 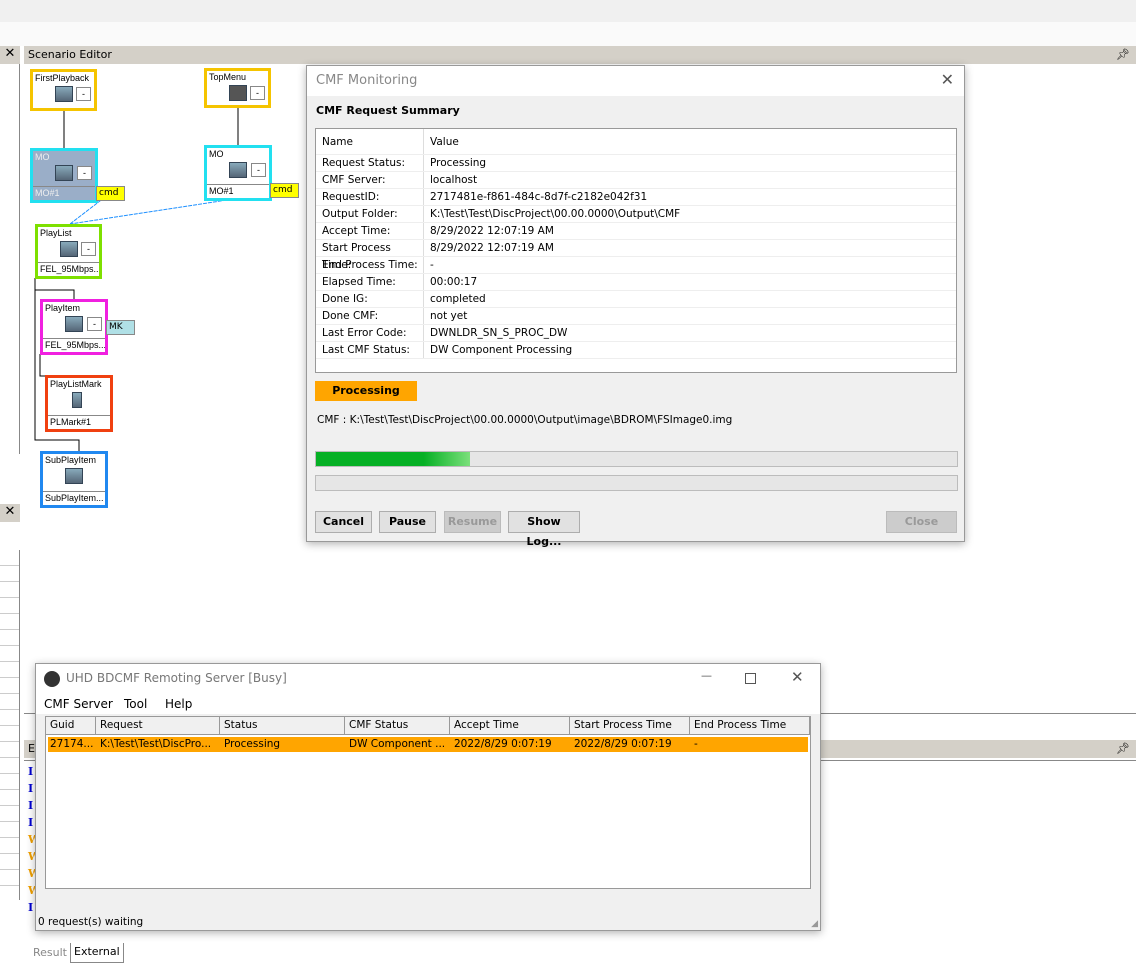 What do you see at coordinates (370, 265) in the screenshot?
I see `row-name: End Process Time:` at bounding box center [370, 265].